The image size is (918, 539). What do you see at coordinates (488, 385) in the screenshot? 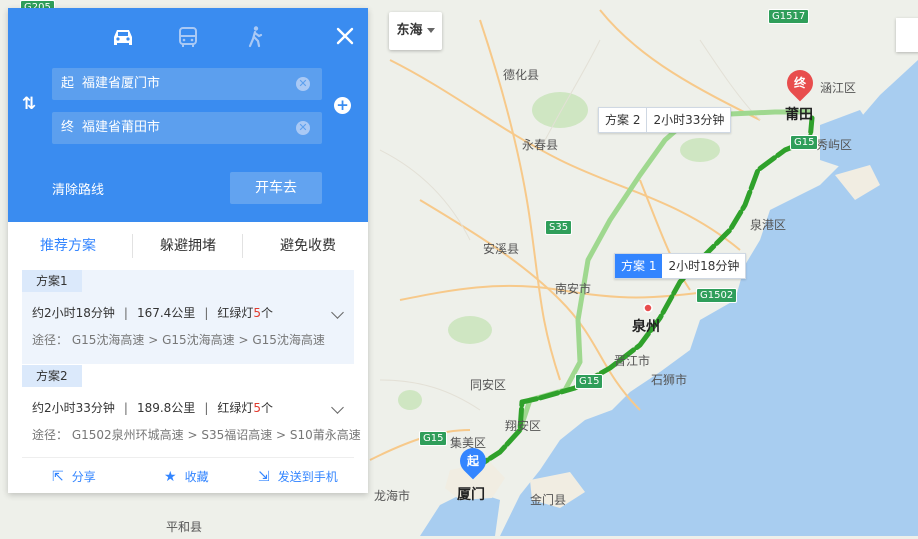
I see `map-label: 同安区` at bounding box center [488, 385].